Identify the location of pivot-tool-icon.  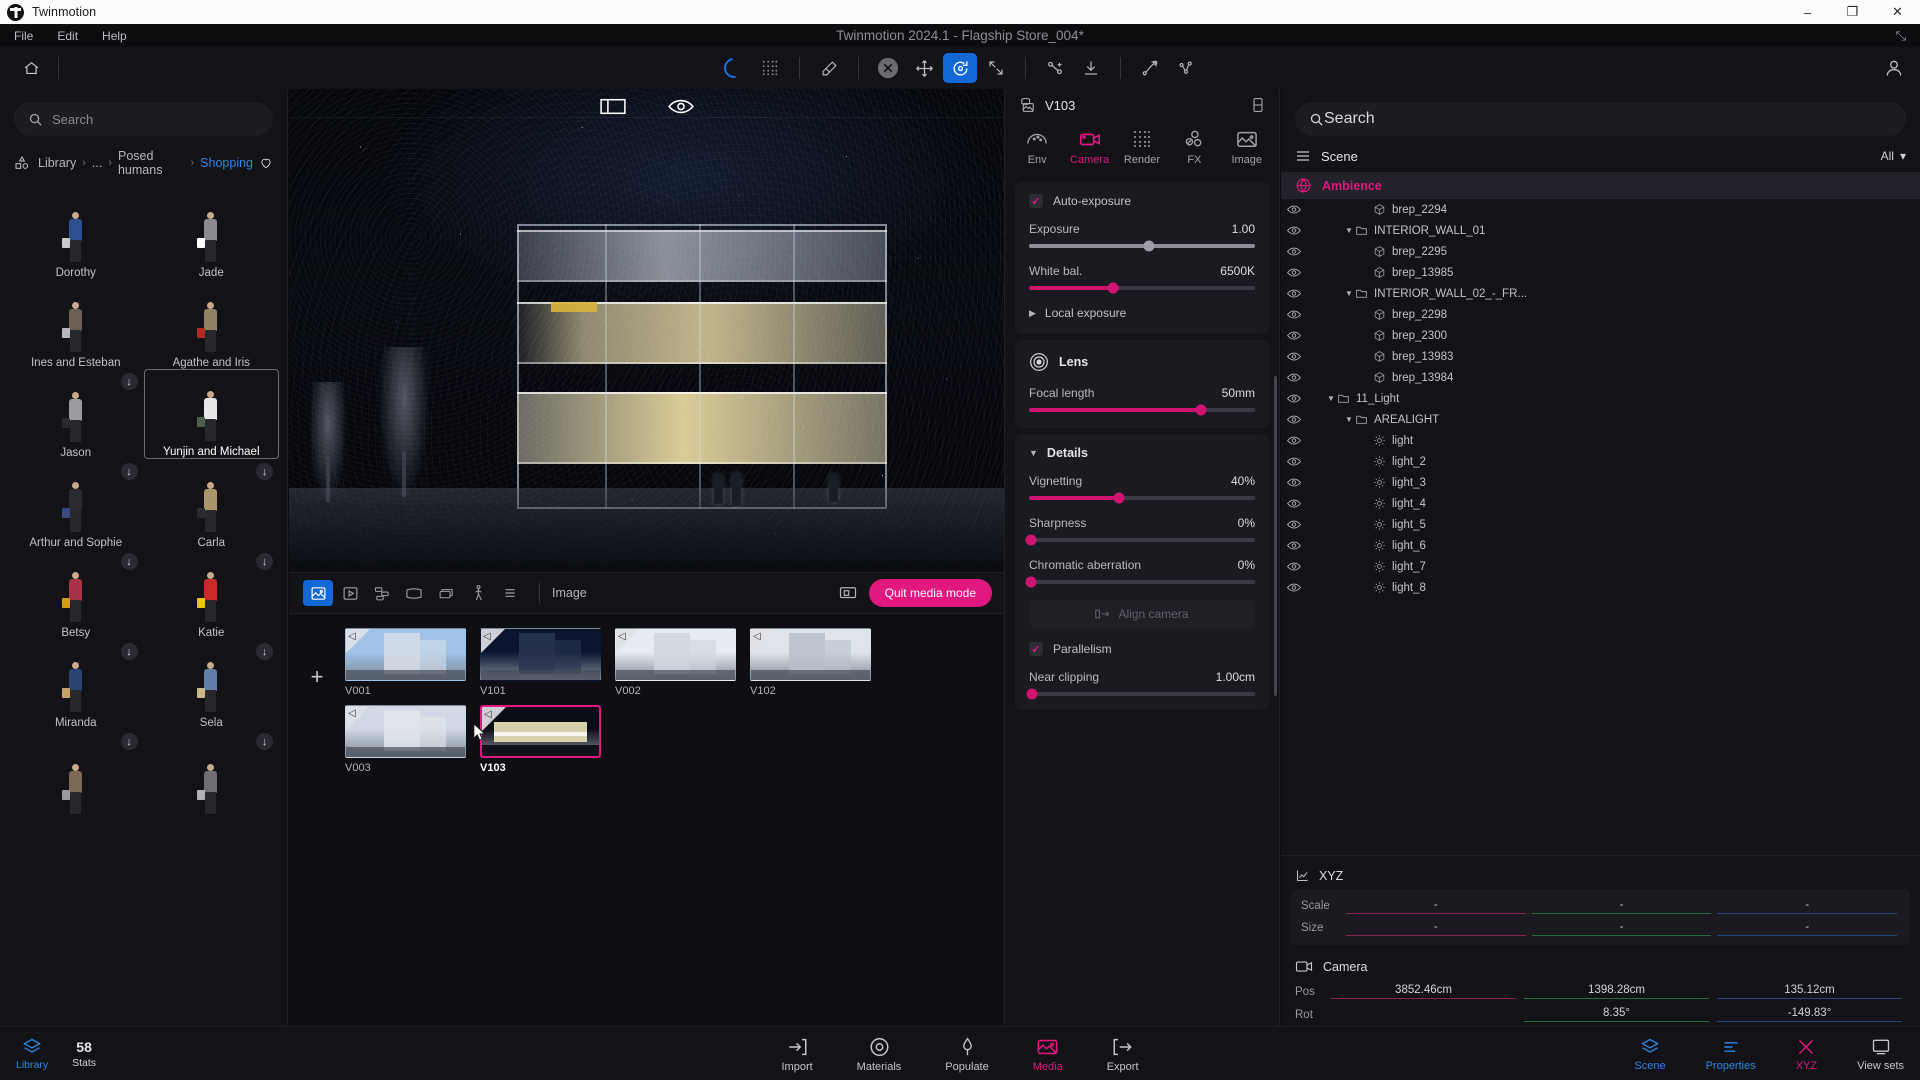
(1055, 68).